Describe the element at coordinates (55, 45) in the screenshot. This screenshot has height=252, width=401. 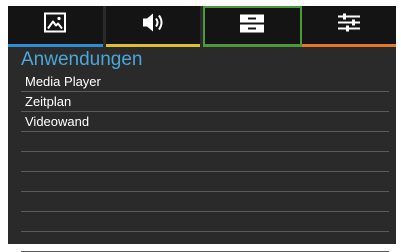
I see `tab-picture-underline` at that location.